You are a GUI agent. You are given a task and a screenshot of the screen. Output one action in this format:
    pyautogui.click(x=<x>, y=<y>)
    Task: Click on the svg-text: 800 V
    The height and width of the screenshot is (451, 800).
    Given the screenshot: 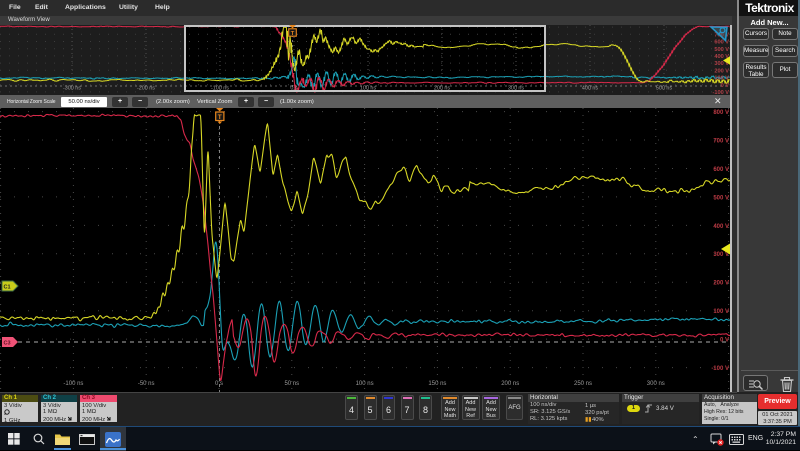 What is the action you would take?
    pyautogui.click(x=721, y=113)
    